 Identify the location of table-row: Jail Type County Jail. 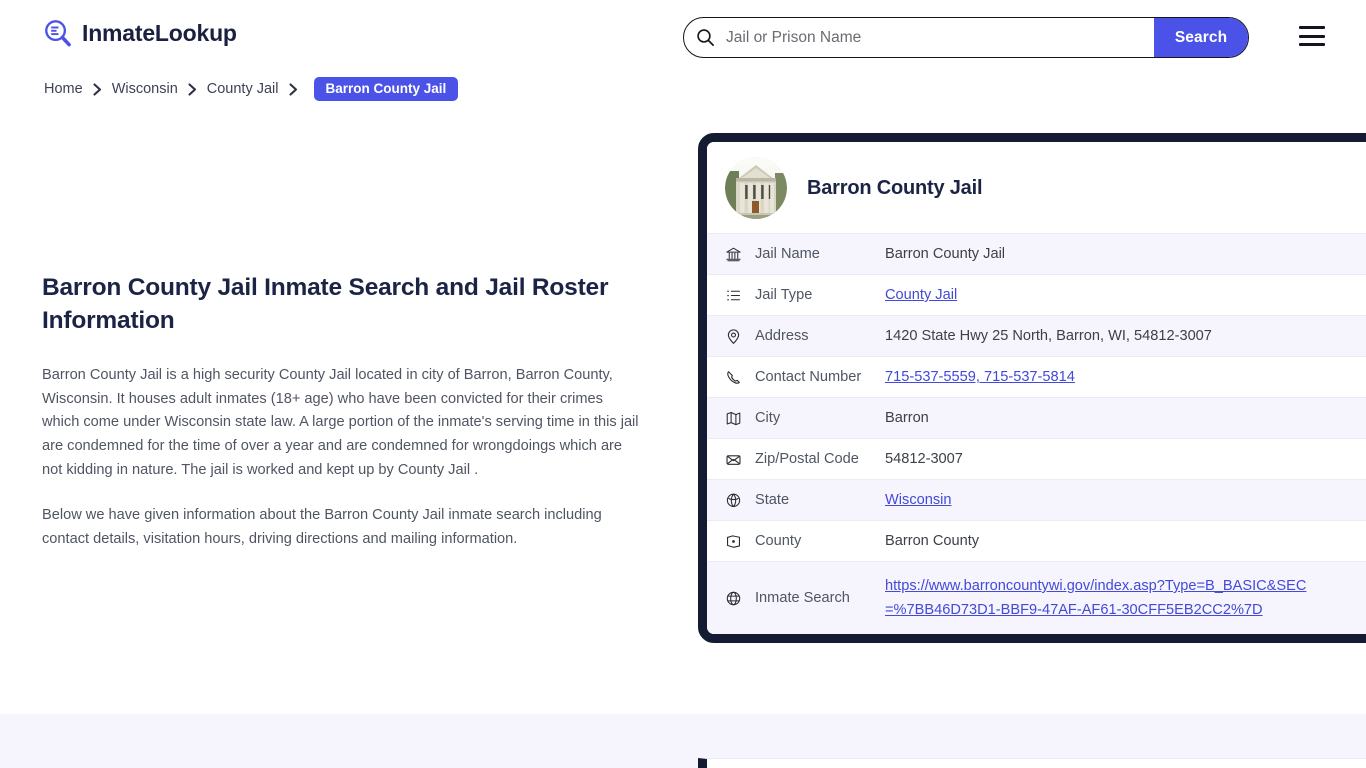
(1036, 295).